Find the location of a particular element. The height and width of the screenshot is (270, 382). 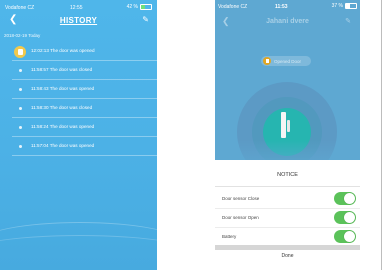

done-button: Done is located at coordinates (287, 256).